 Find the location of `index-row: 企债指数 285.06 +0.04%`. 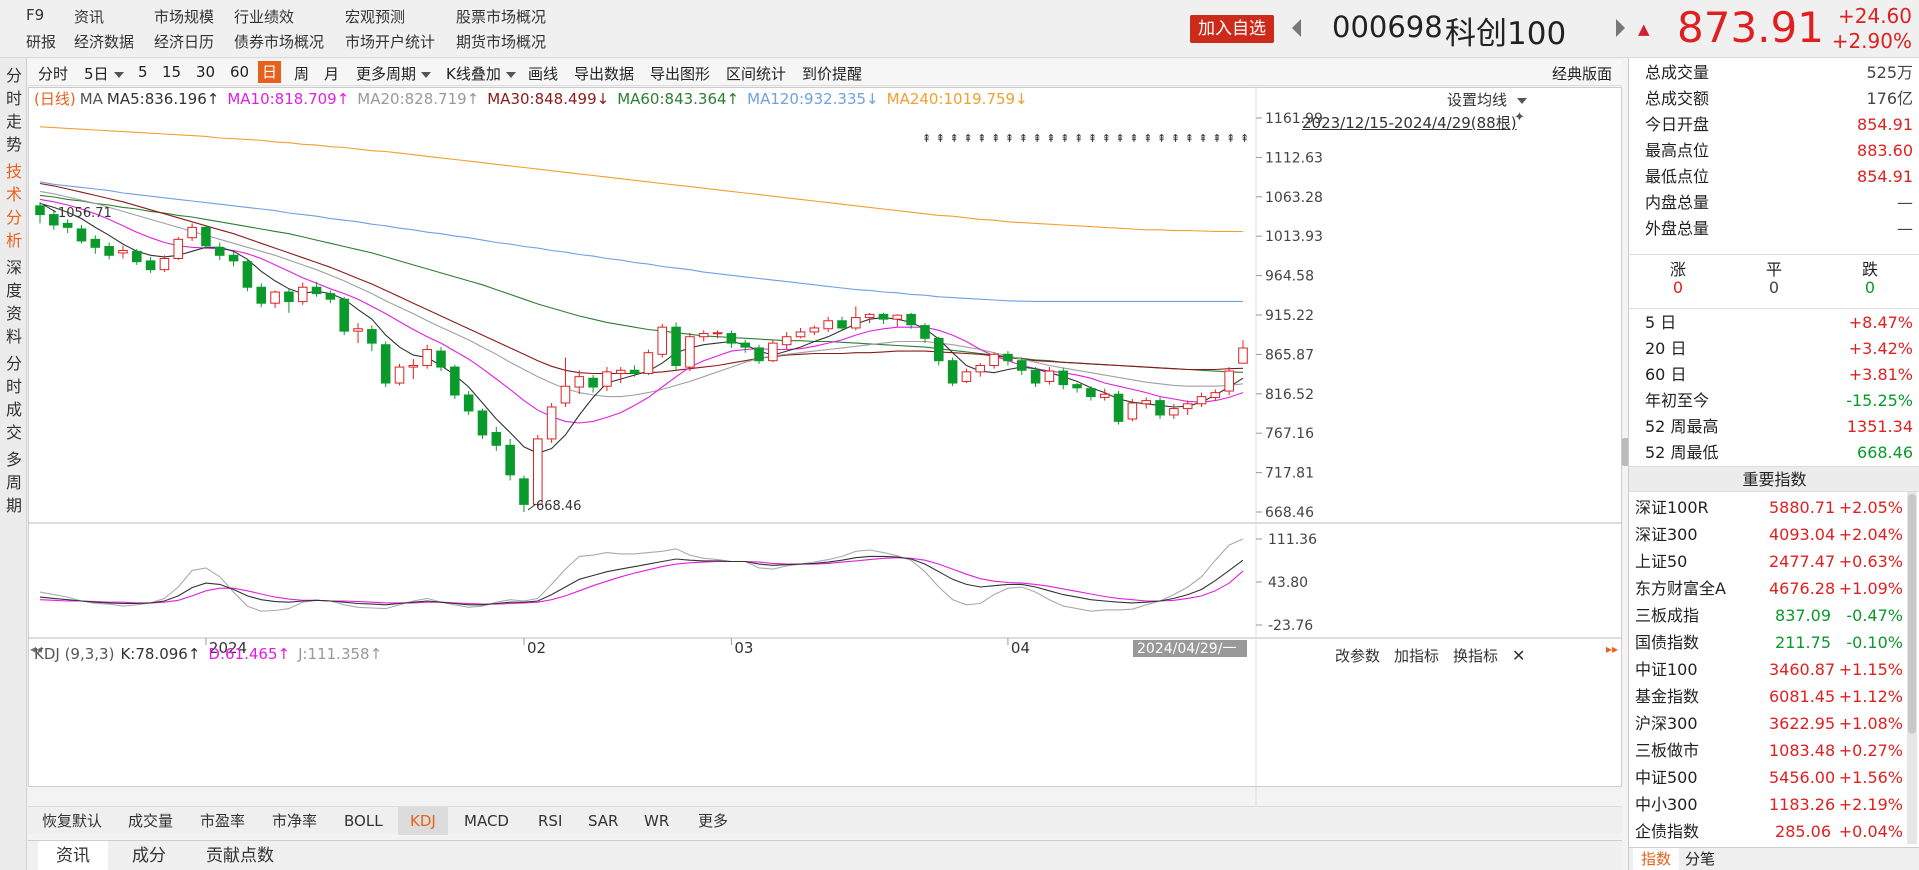

index-row: 企债指数 285.06 +0.04% is located at coordinates (1769, 831).